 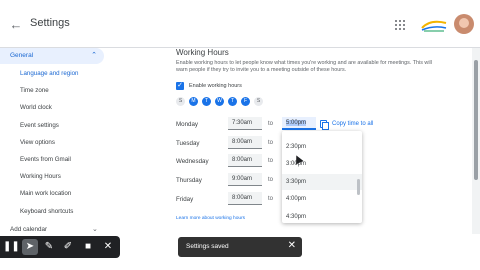 I want to click on scrollbar-thumb, so click(x=476, y=120).